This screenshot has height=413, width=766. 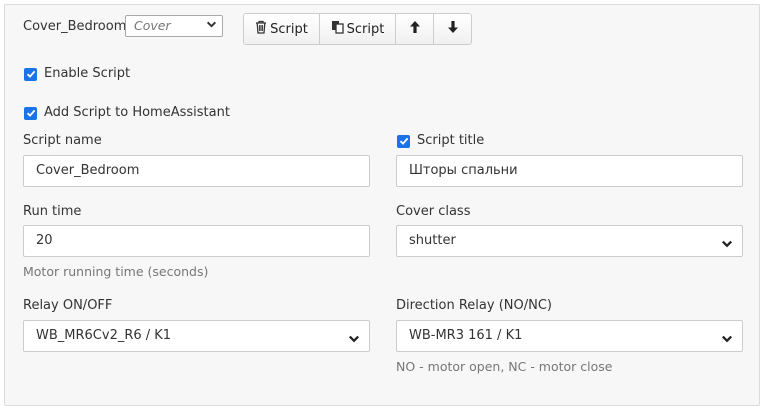 I want to click on run-time-input: 20, so click(x=196, y=241).